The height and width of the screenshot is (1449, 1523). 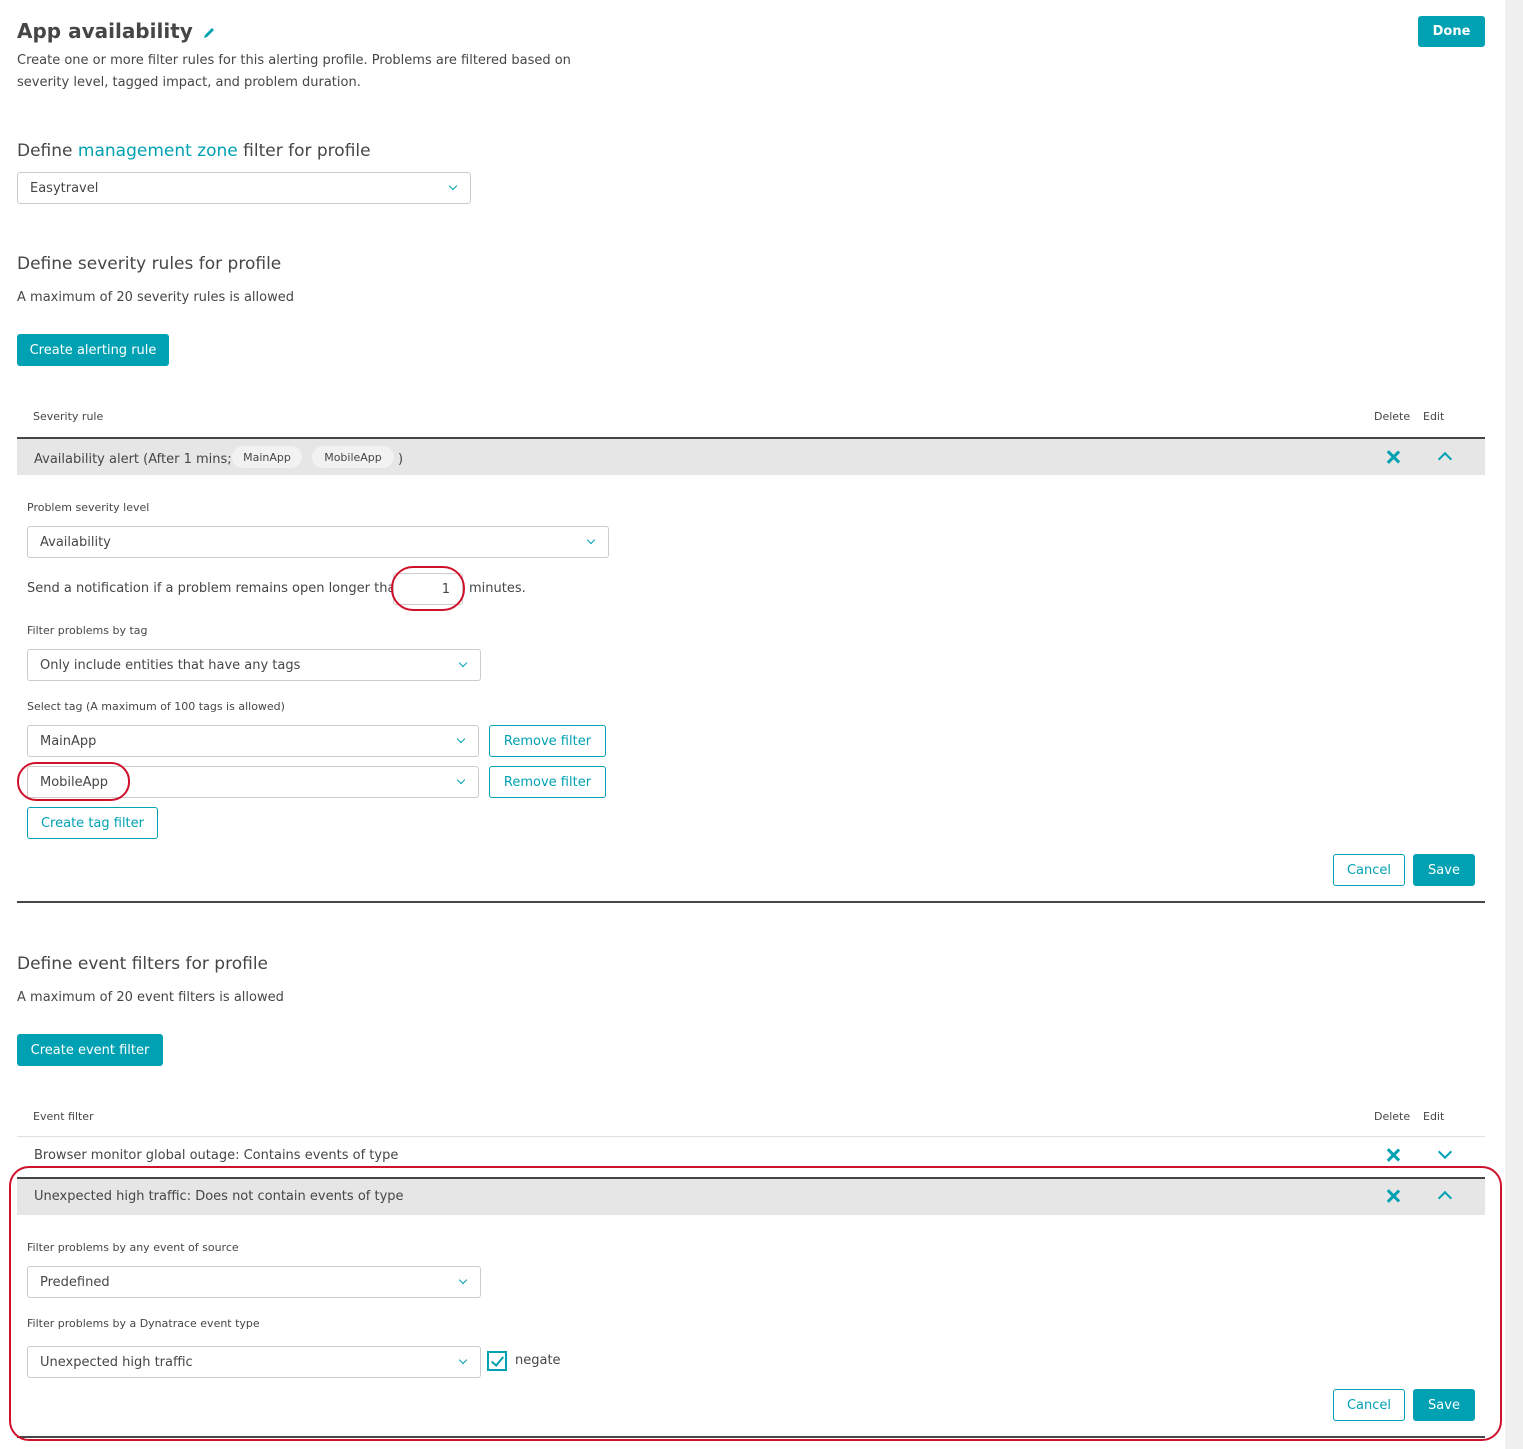 What do you see at coordinates (142, 964) in the screenshot?
I see `event-filters-heading: Define event filters for profile` at bounding box center [142, 964].